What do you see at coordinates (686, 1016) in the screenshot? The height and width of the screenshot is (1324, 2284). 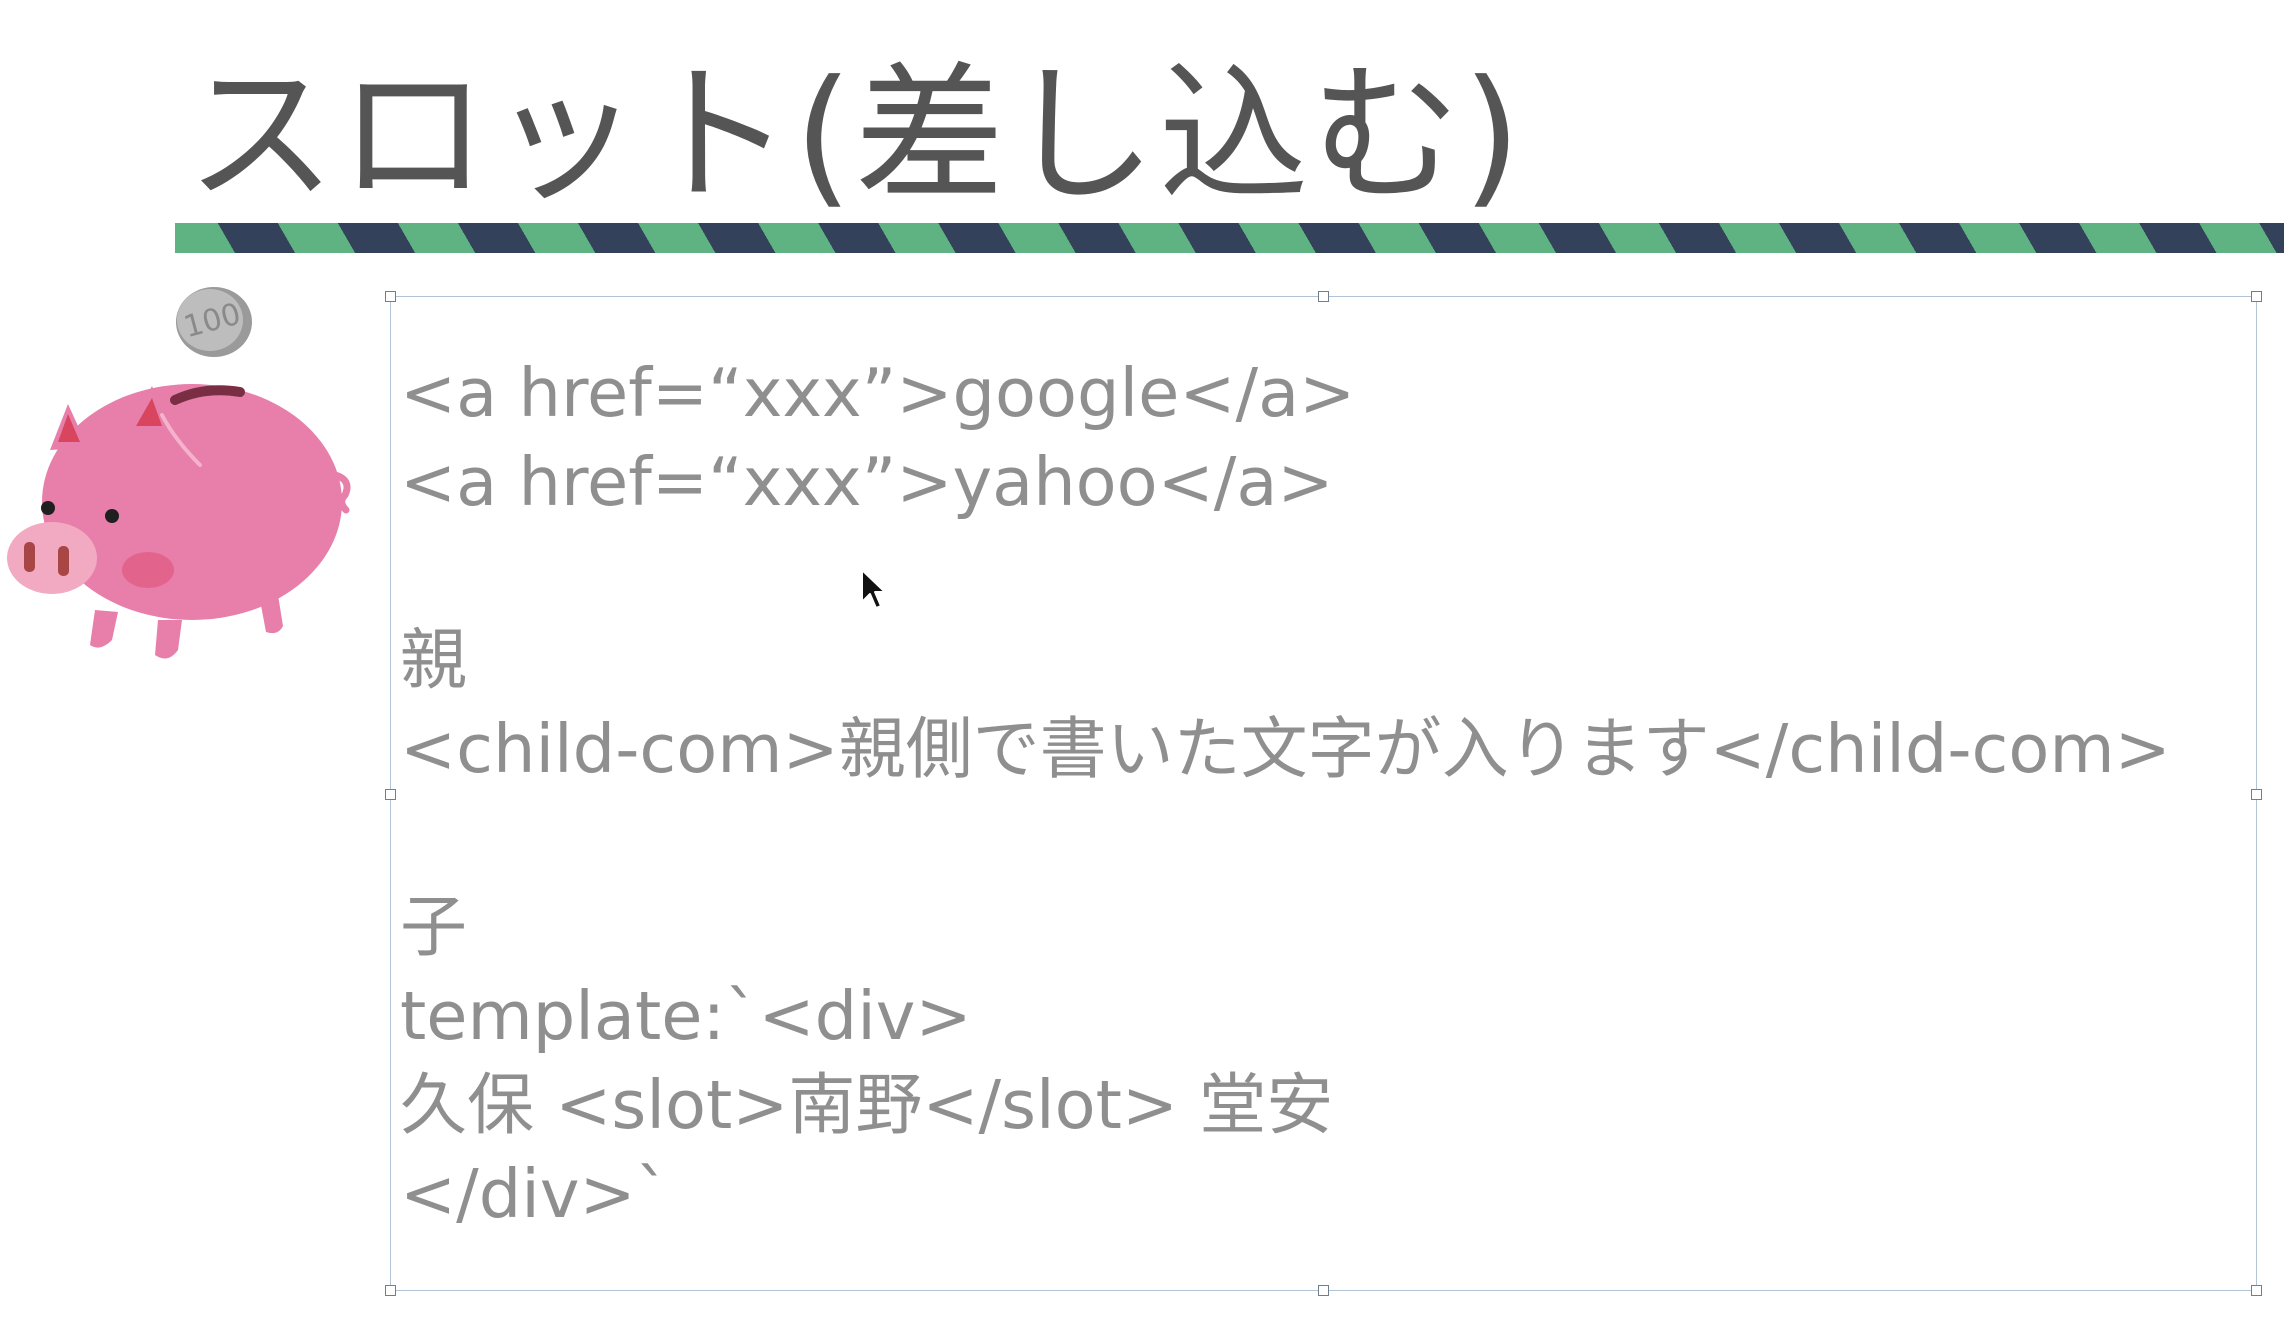 I see `text-line: template:`<div>` at bounding box center [686, 1016].